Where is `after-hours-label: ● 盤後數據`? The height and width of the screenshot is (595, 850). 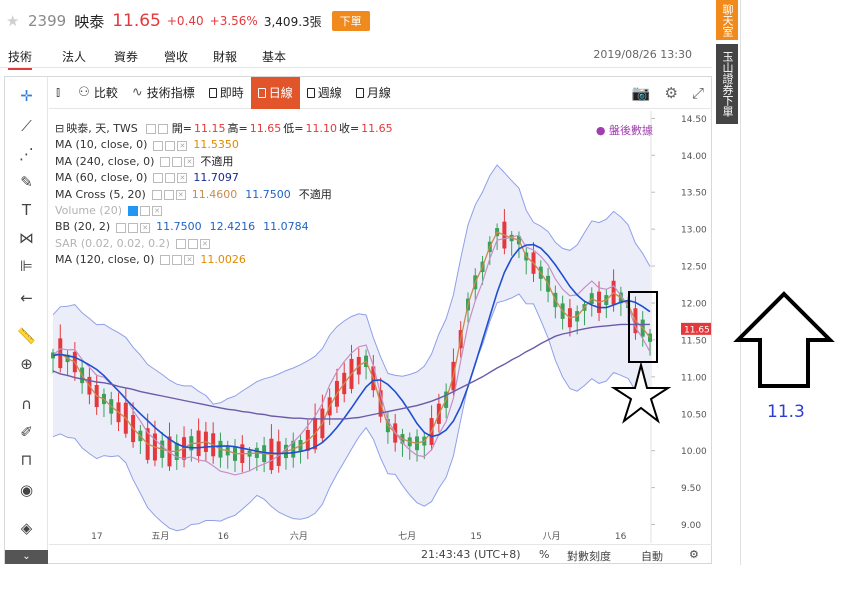
after-hours-label: ● 盤後數據 is located at coordinates (624, 130).